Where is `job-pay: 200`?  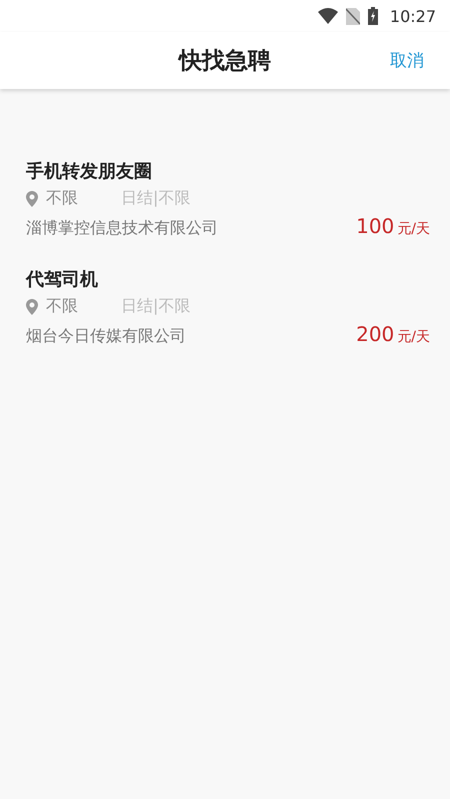
job-pay: 200 is located at coordinates (375, 334).